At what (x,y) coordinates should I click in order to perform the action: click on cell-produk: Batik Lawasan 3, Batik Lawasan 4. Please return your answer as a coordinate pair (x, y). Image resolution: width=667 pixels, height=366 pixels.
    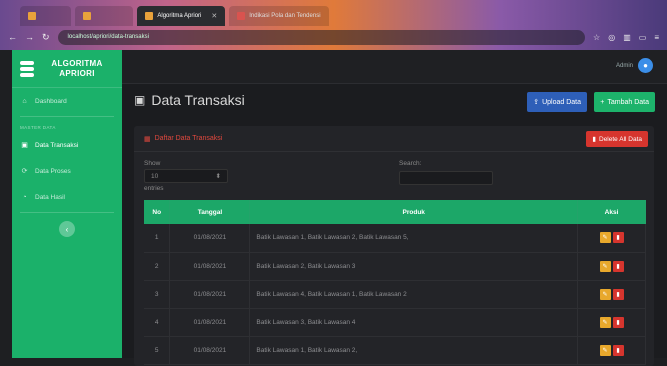
    Looking at the image, I should click on (414, 322).